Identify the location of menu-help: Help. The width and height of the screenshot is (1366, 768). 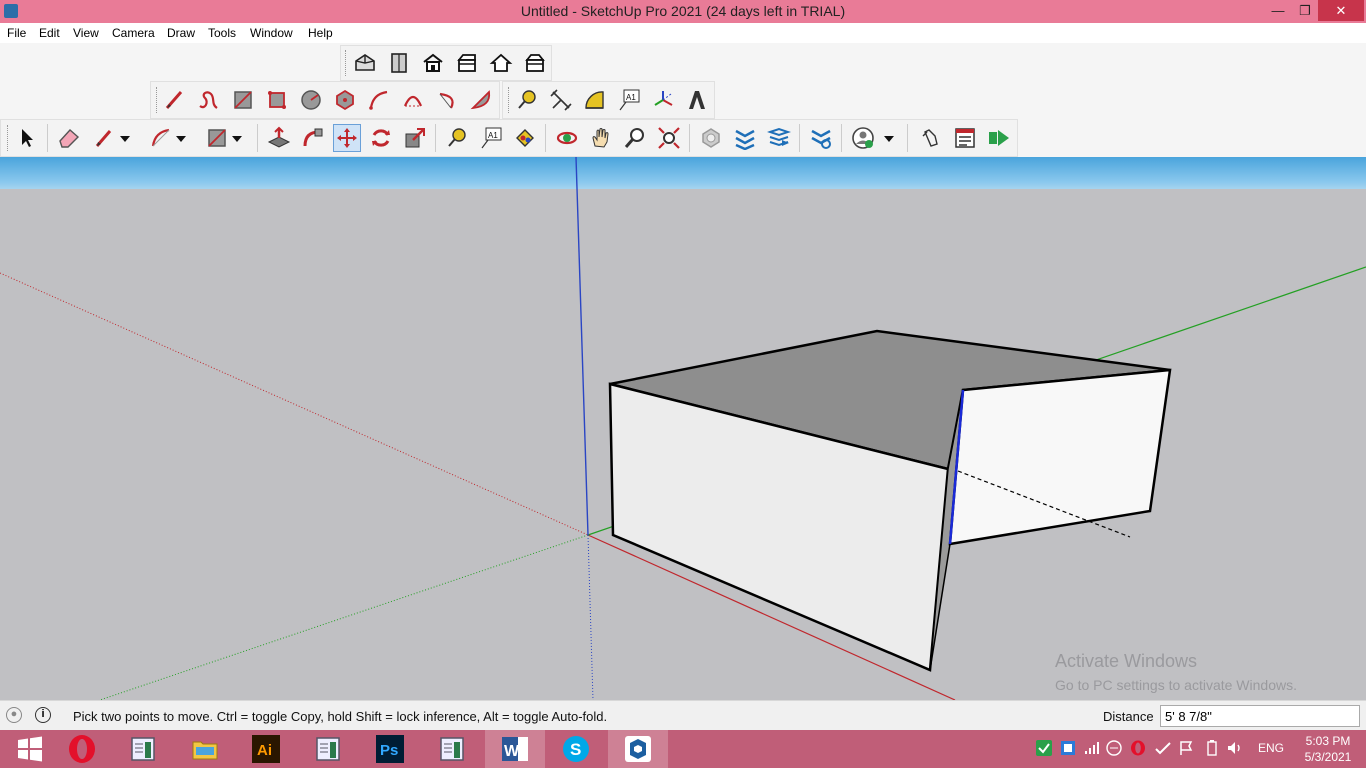
(320, 33).